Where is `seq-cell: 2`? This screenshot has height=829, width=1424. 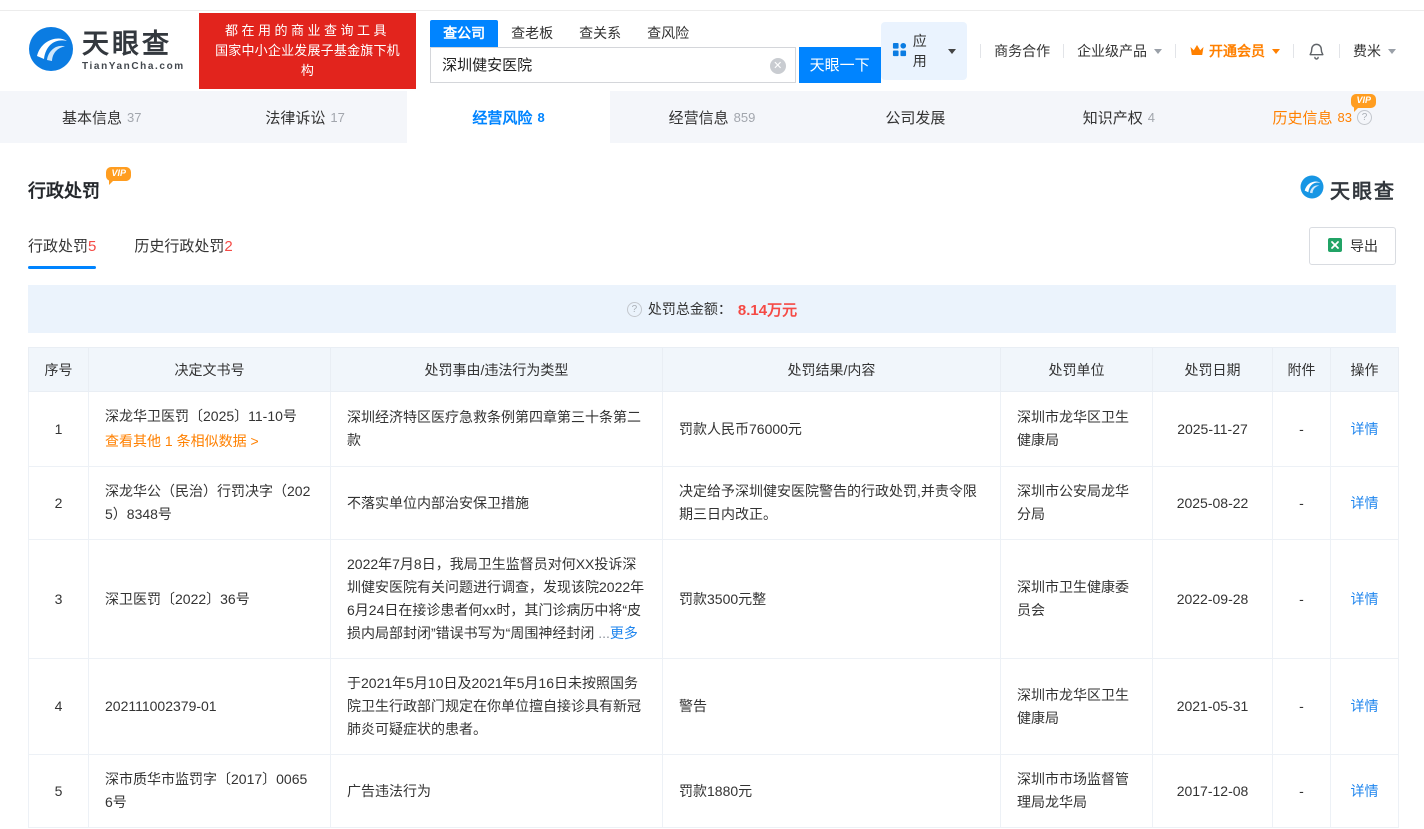 seq-cell: 2 is located at coordinates (58, 503).